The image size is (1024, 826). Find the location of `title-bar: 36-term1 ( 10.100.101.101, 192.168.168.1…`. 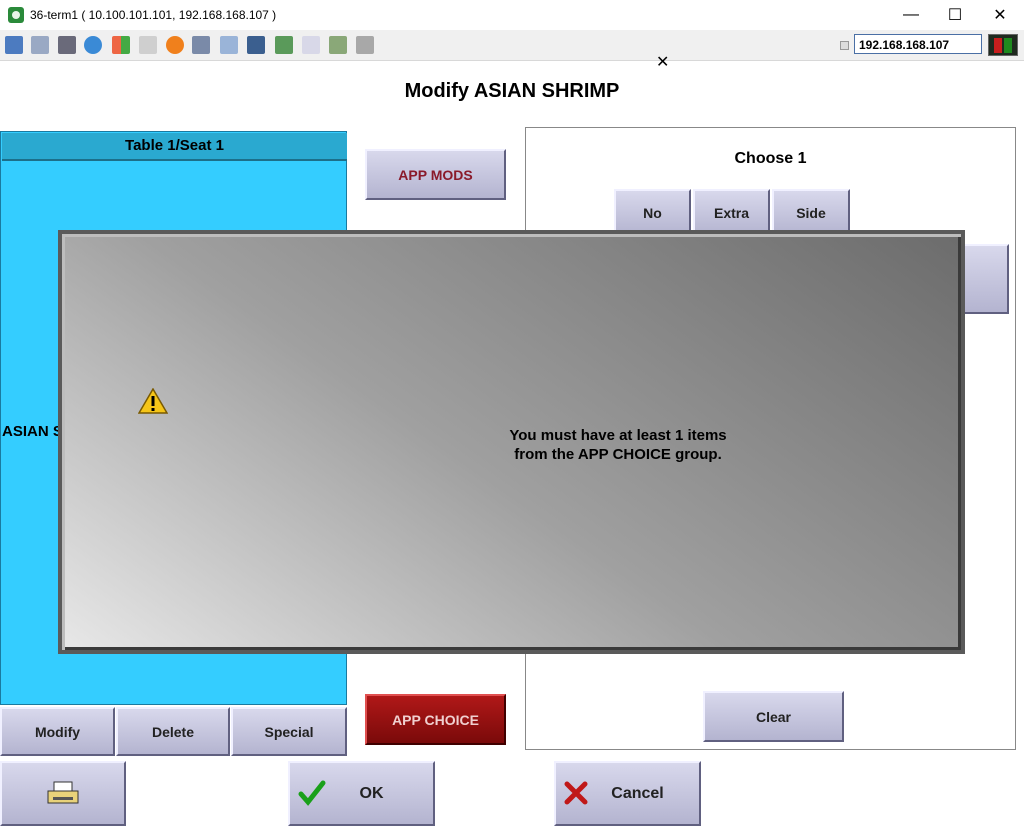

title-bar: 36-term1 ( 10.100.101.101, 192.168.168.1… is located at coordinates (512, 15).